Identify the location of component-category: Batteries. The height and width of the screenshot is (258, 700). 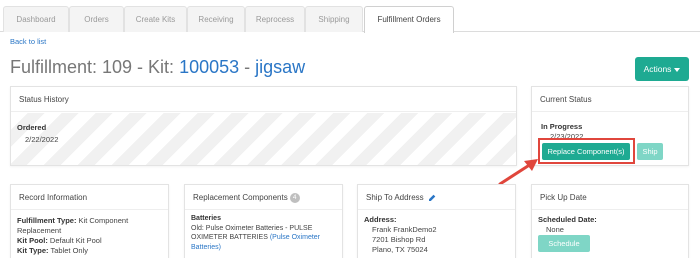
(206, 218).